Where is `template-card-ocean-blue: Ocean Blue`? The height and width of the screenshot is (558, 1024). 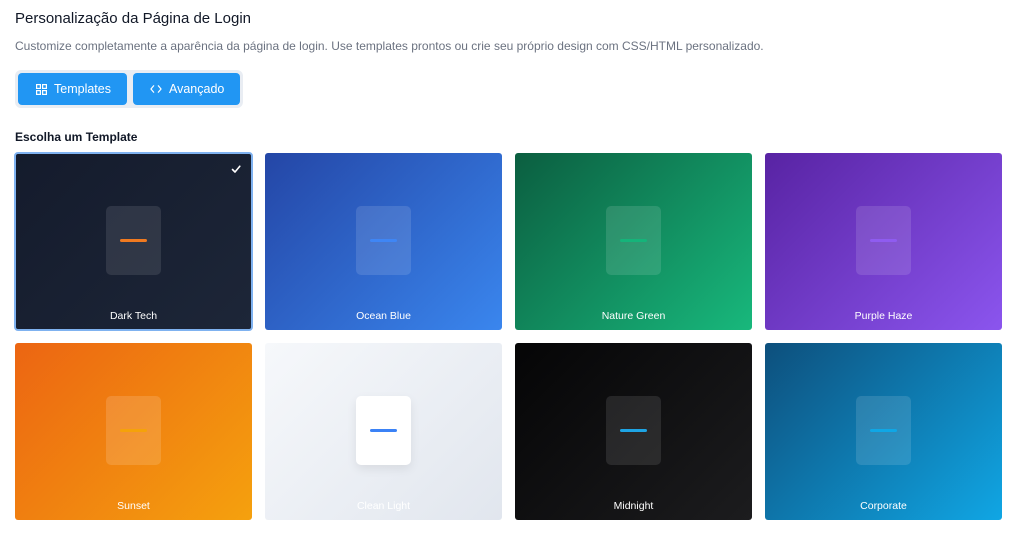
template-card-ocean-blue: Ocean Blue is located at coordinates (383, 241).